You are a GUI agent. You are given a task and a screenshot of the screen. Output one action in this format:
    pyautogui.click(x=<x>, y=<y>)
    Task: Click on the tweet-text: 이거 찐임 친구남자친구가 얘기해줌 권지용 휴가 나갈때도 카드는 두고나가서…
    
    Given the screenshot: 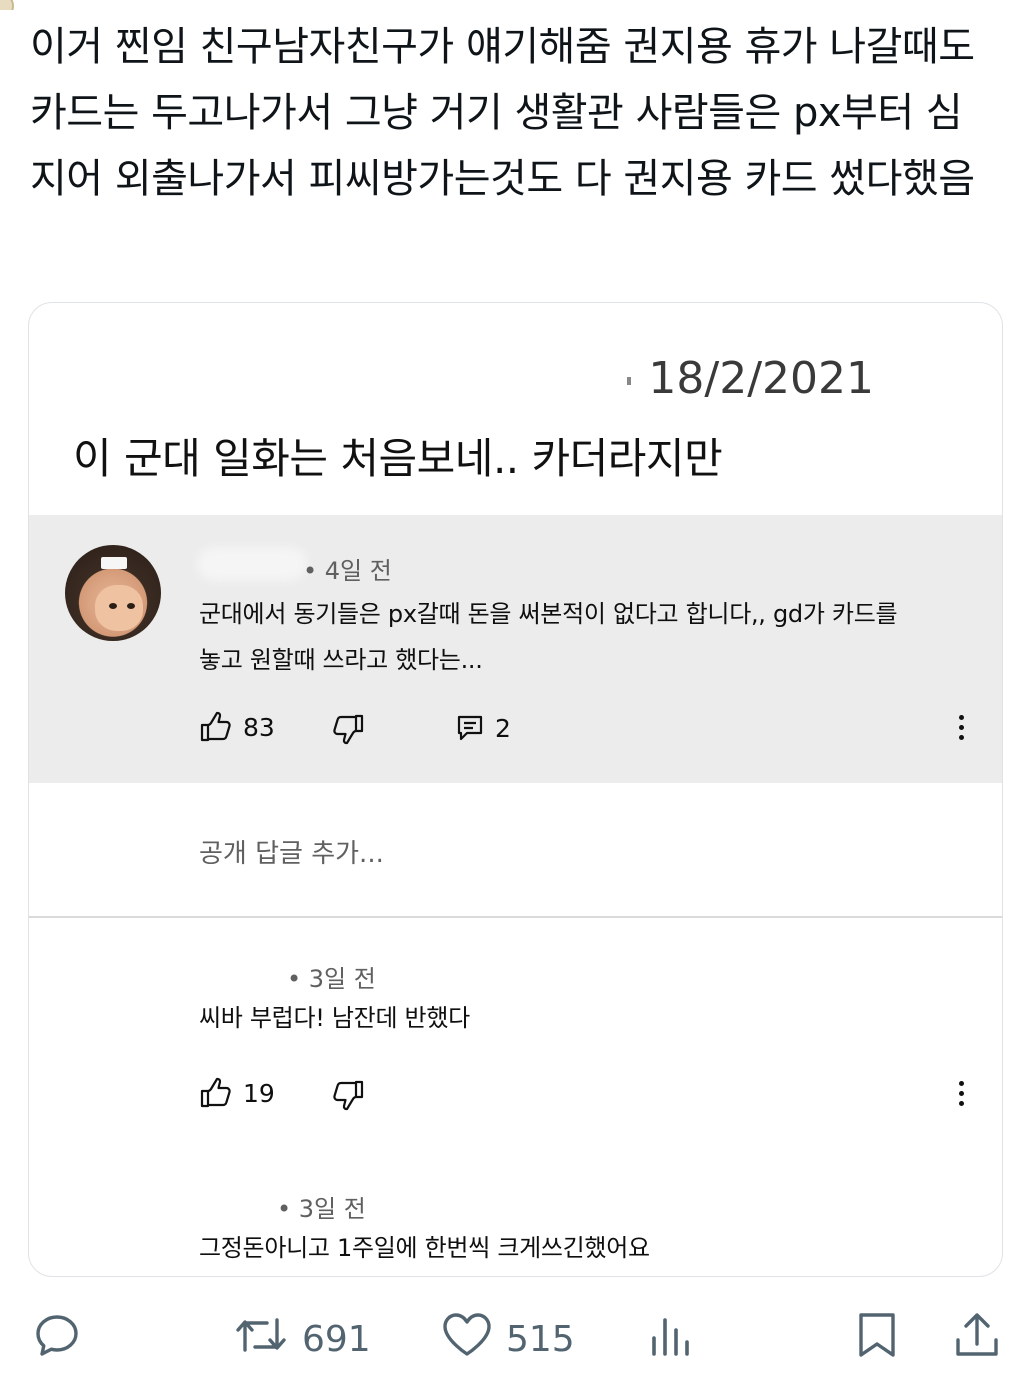 What is the action you would take?
    pyautogui.click(x=502, y=113)
    